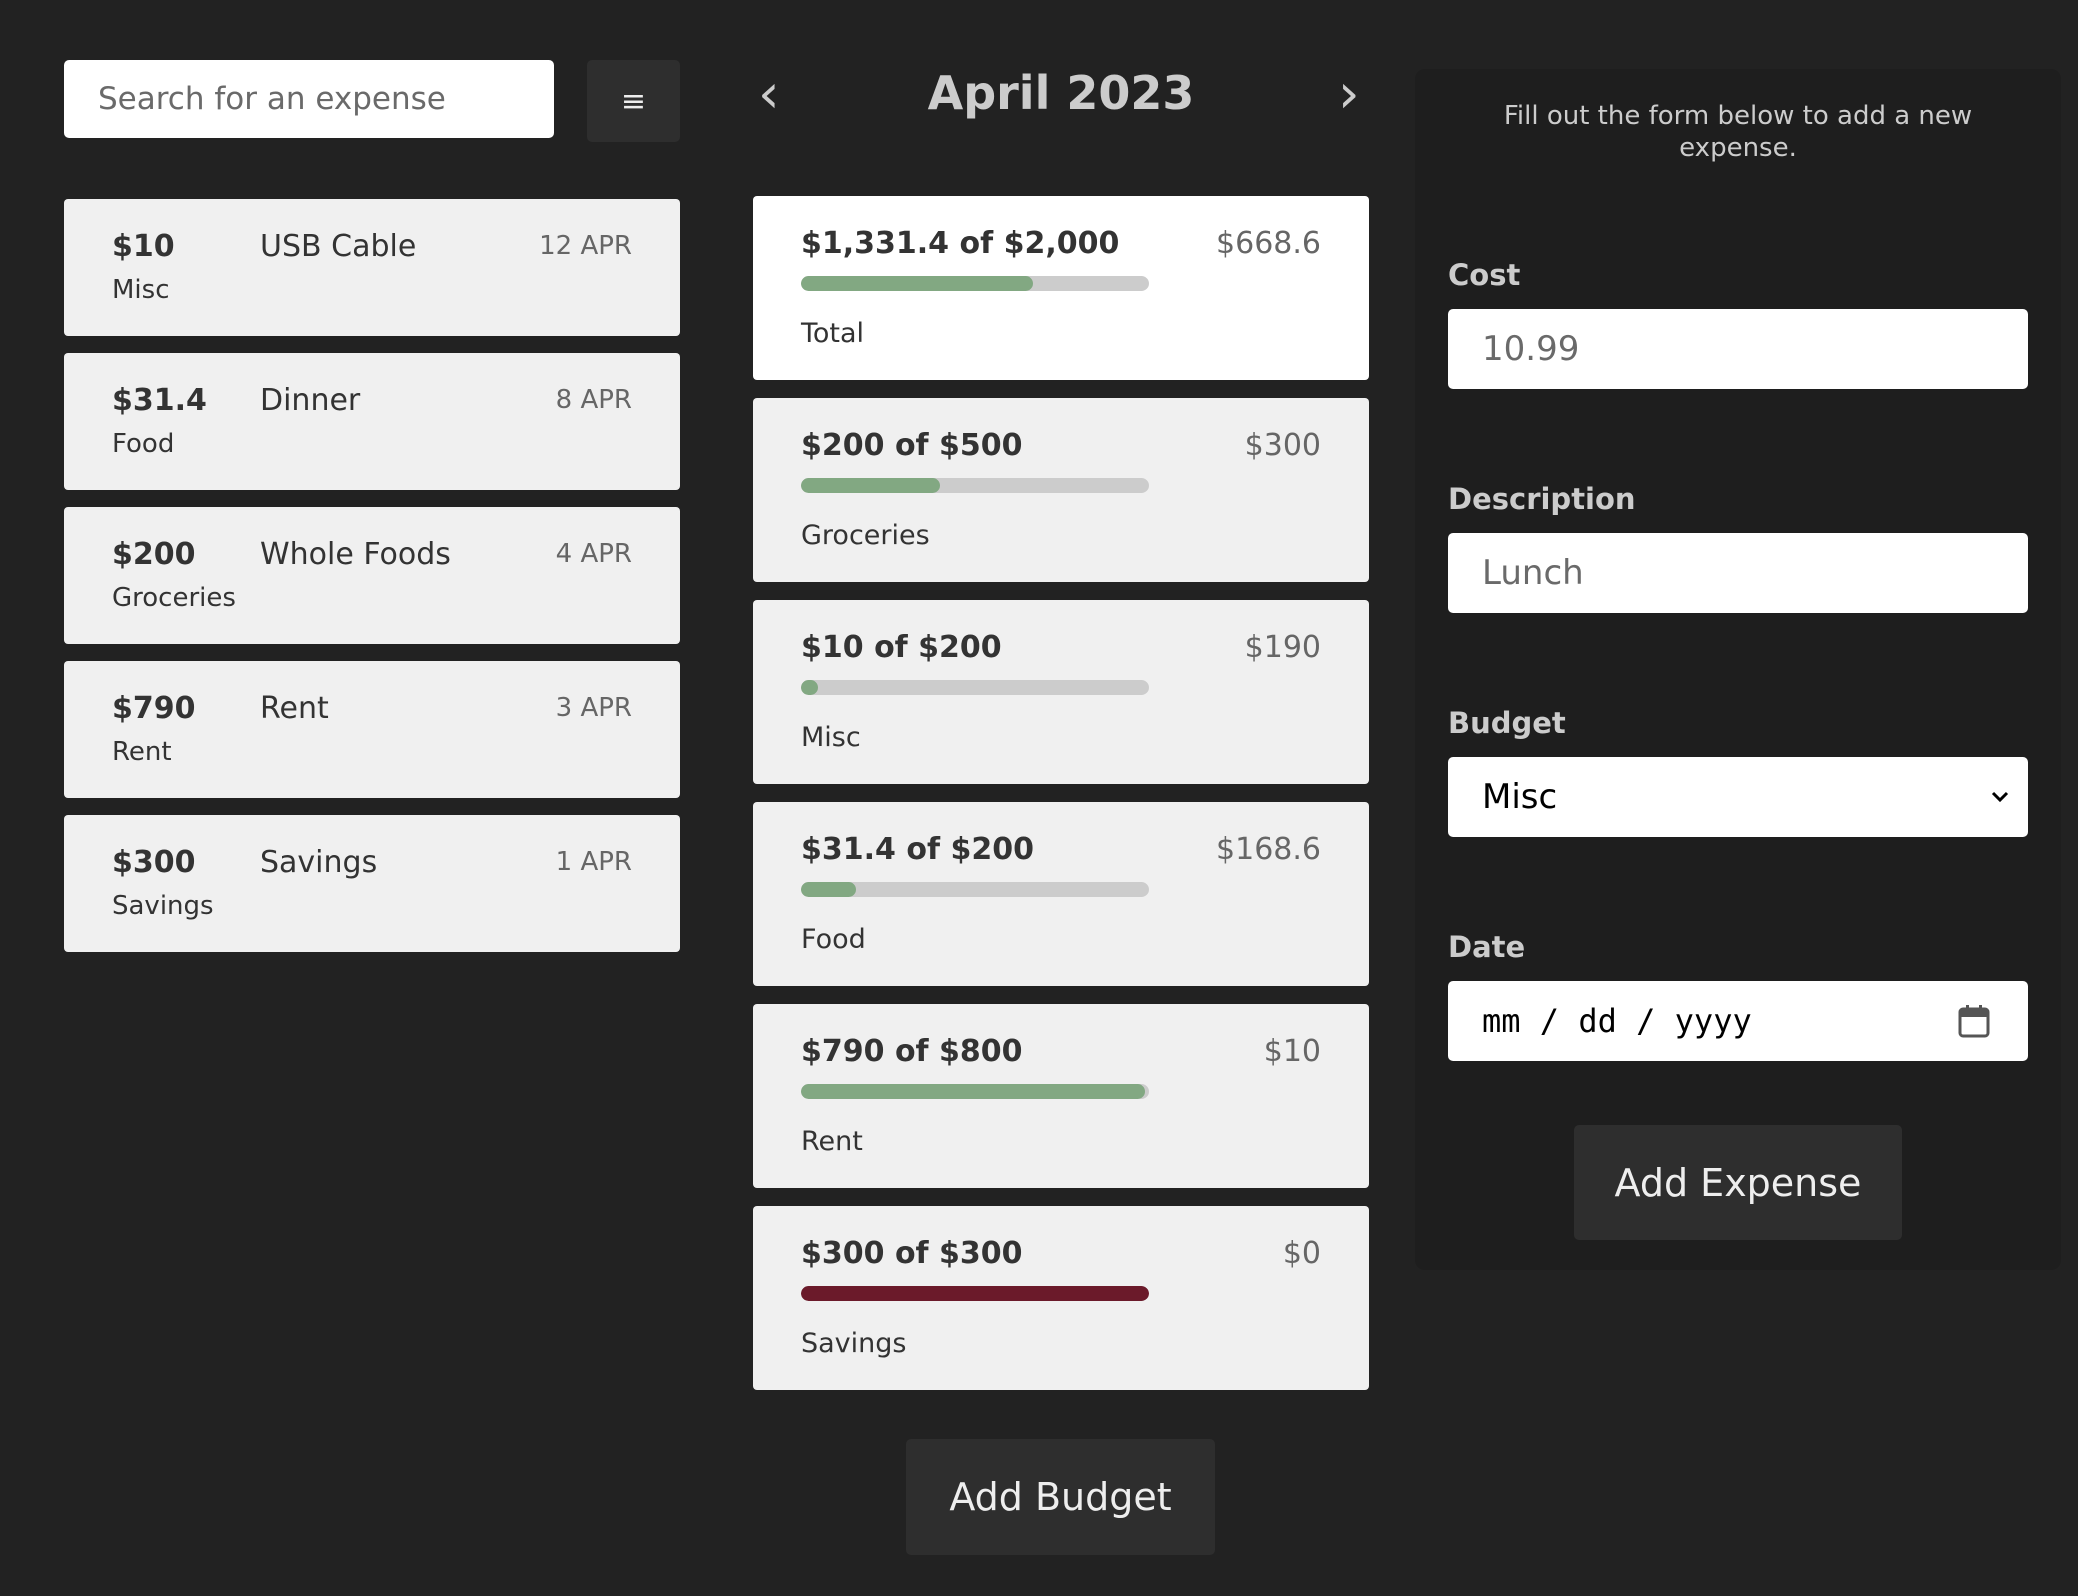  Describe the element at coordinates (1617, 1021) in the screenshot. I see `date-placeholder: mm / dd / yyyy` at that location.